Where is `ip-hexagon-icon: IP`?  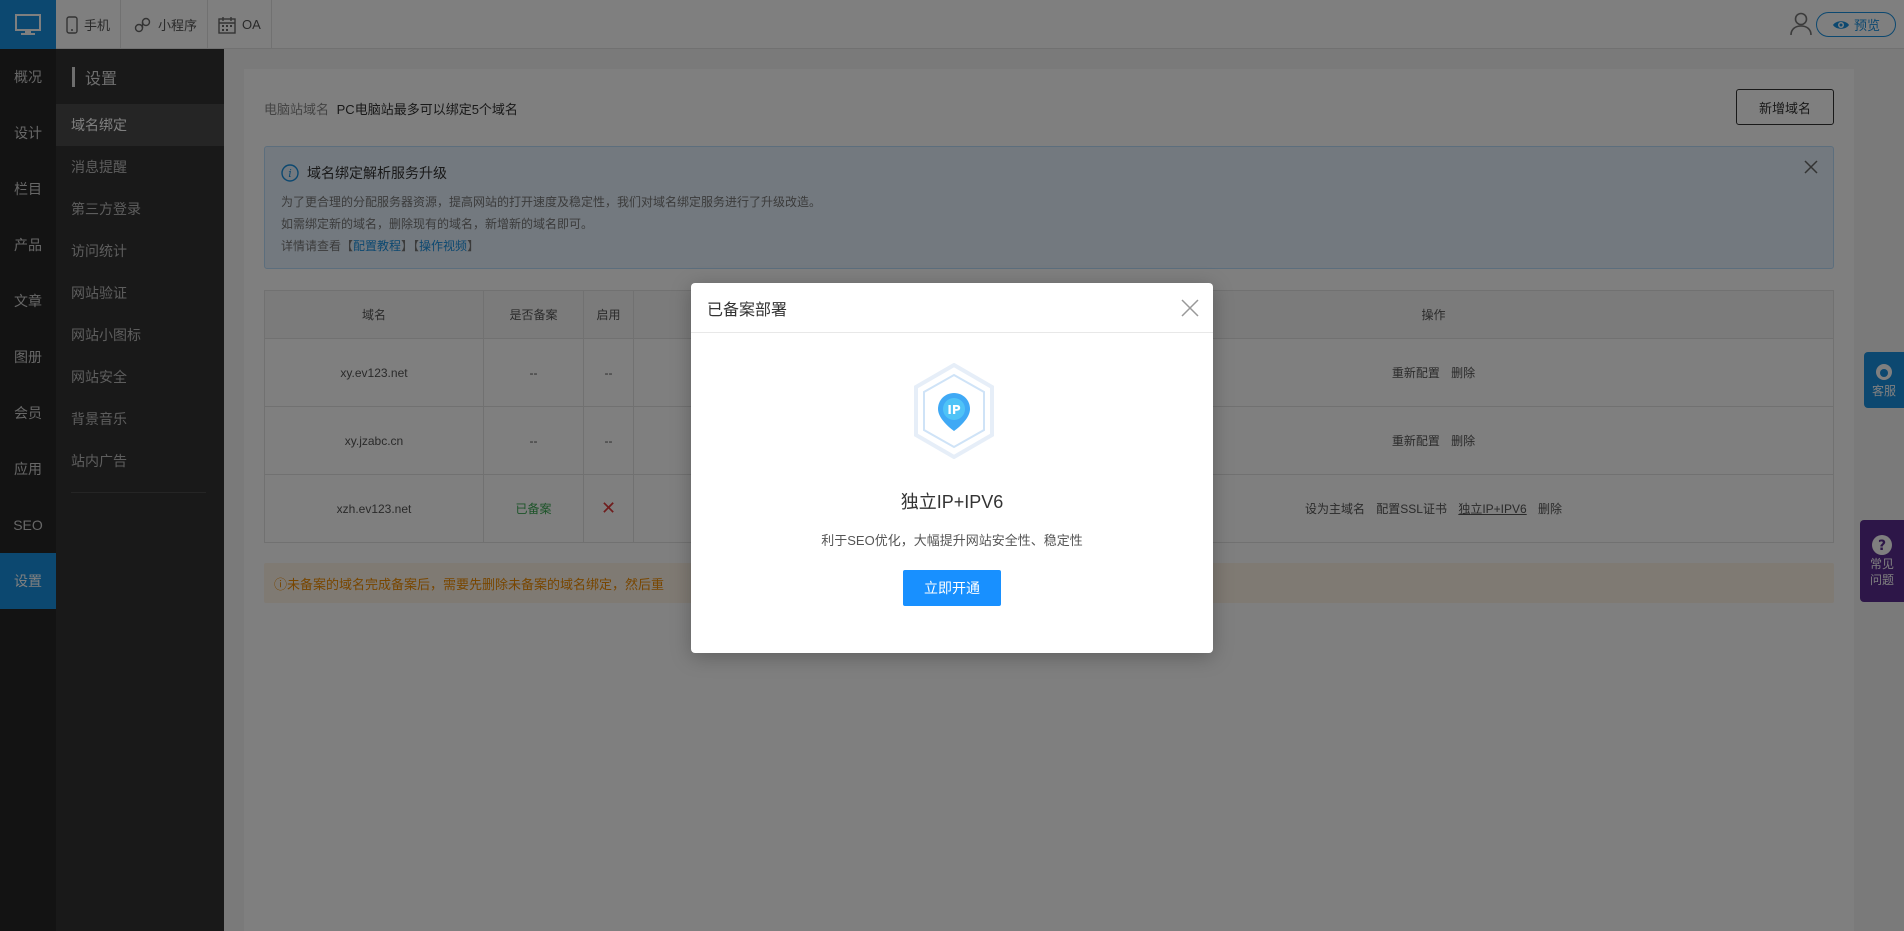 ip-hexagon-icon: IP is located at coordinates (954, 413).